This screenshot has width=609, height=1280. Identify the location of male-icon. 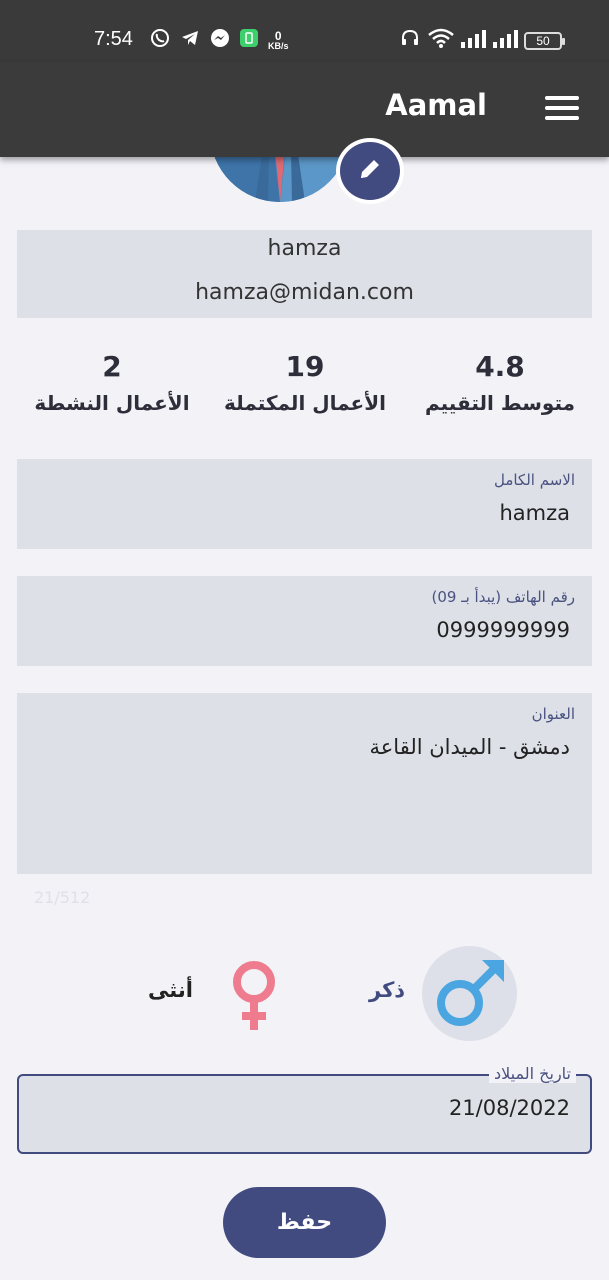
(469, 1002).